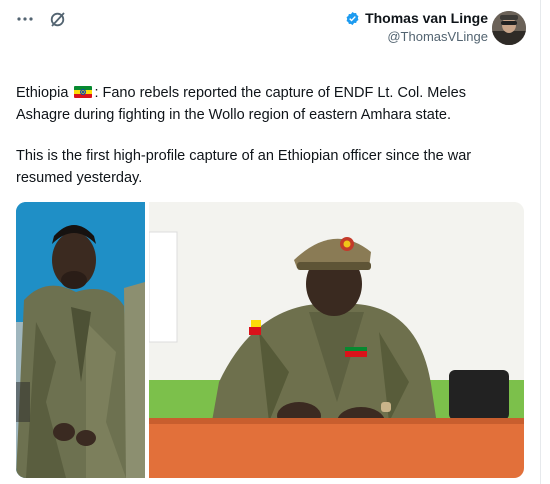 The height and width of the screenshot is (484, 550). What do you see at coordinates (80, 340) in the screenshot?
I see `photo-captured-officer-left` at bounding box center [80, 340].